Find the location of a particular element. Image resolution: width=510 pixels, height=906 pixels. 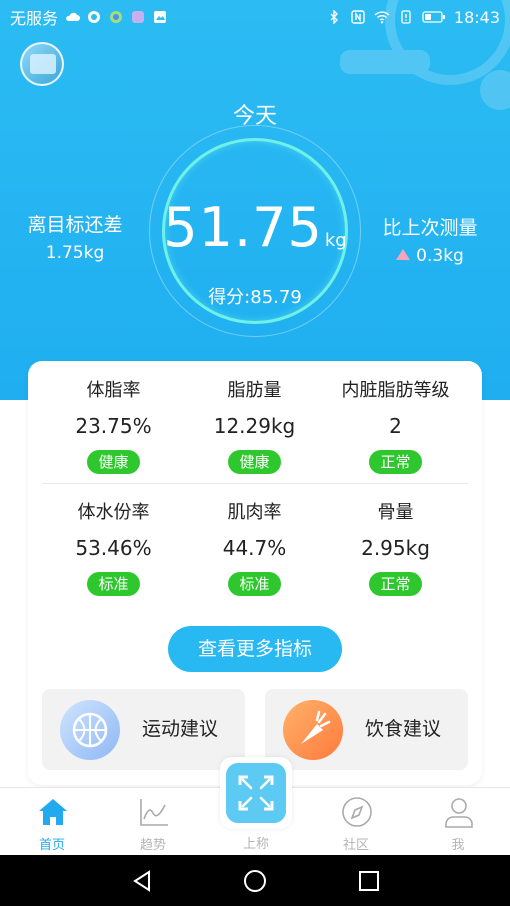

carrier-text: 无服务 is located at coordinates (34, 18).